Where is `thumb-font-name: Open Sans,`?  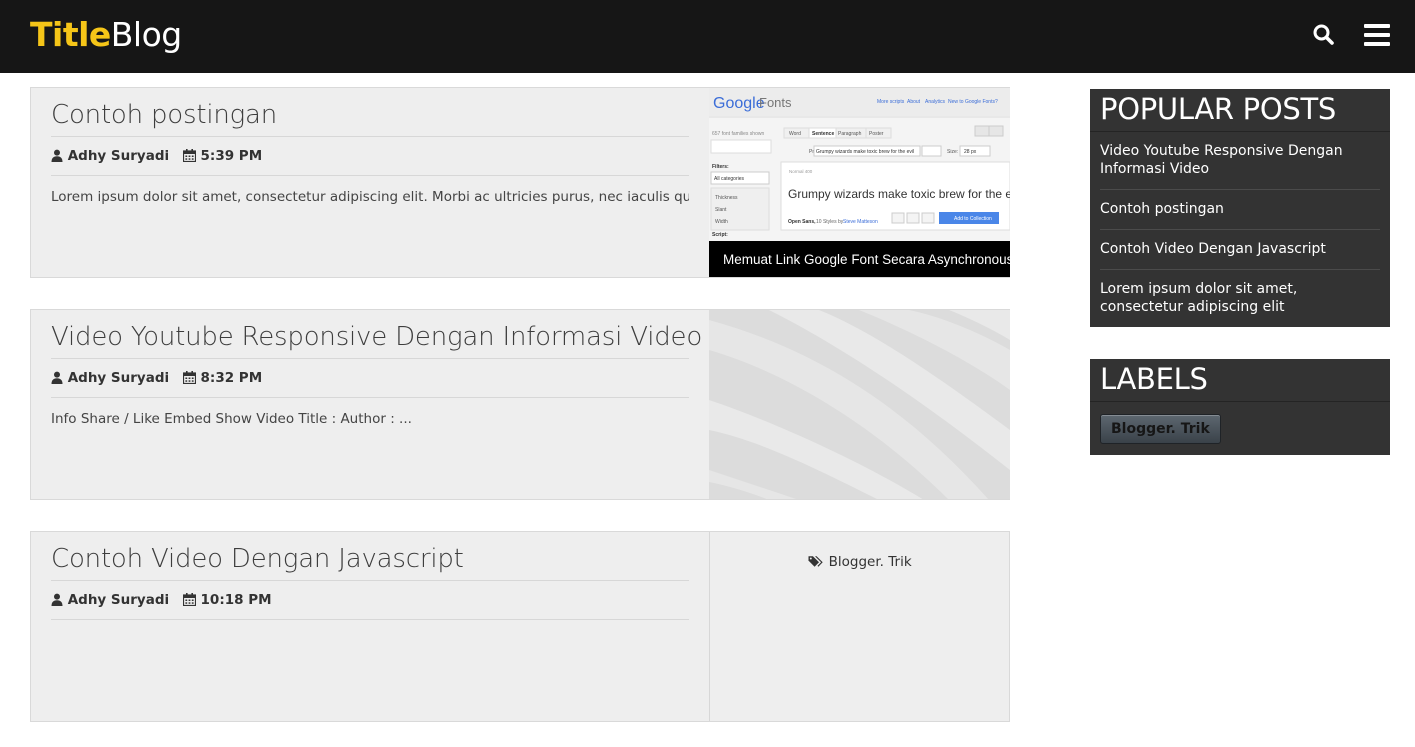
thumb-font-name: Open Sans, is located at coordinates (802, 222).